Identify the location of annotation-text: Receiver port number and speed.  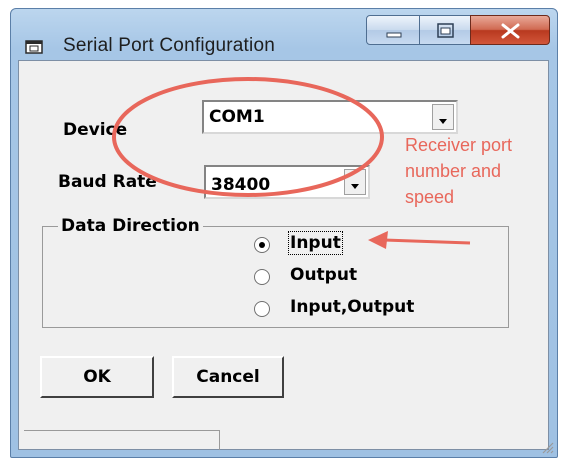
(458, 171).